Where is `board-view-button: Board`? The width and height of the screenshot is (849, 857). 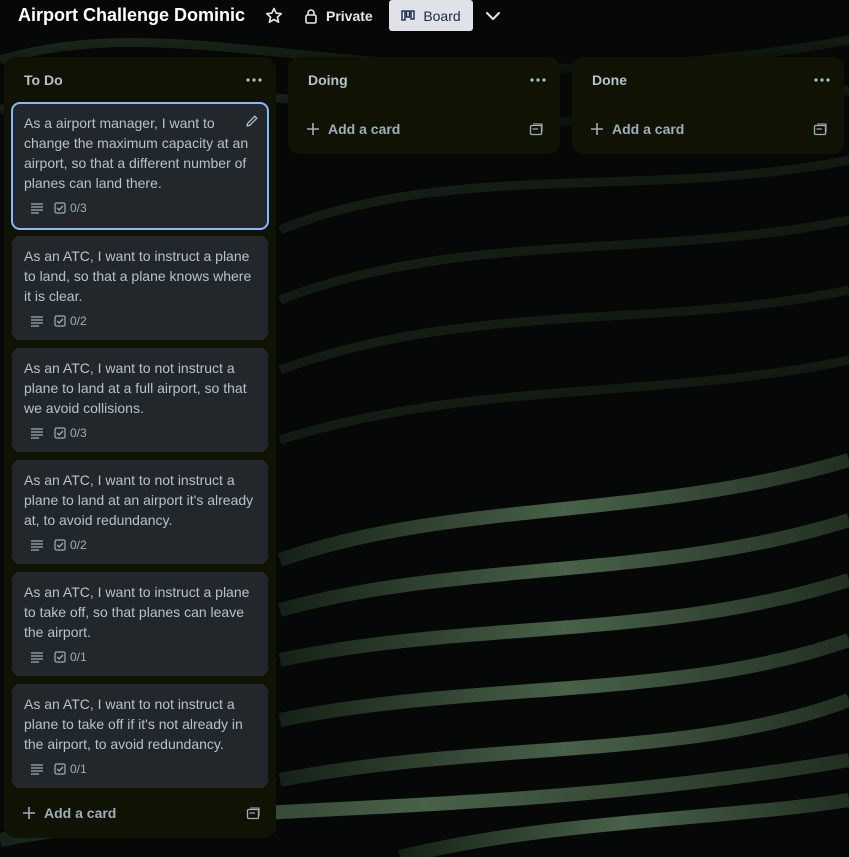 board-view-button: Board is located at coordinates (431, 15).